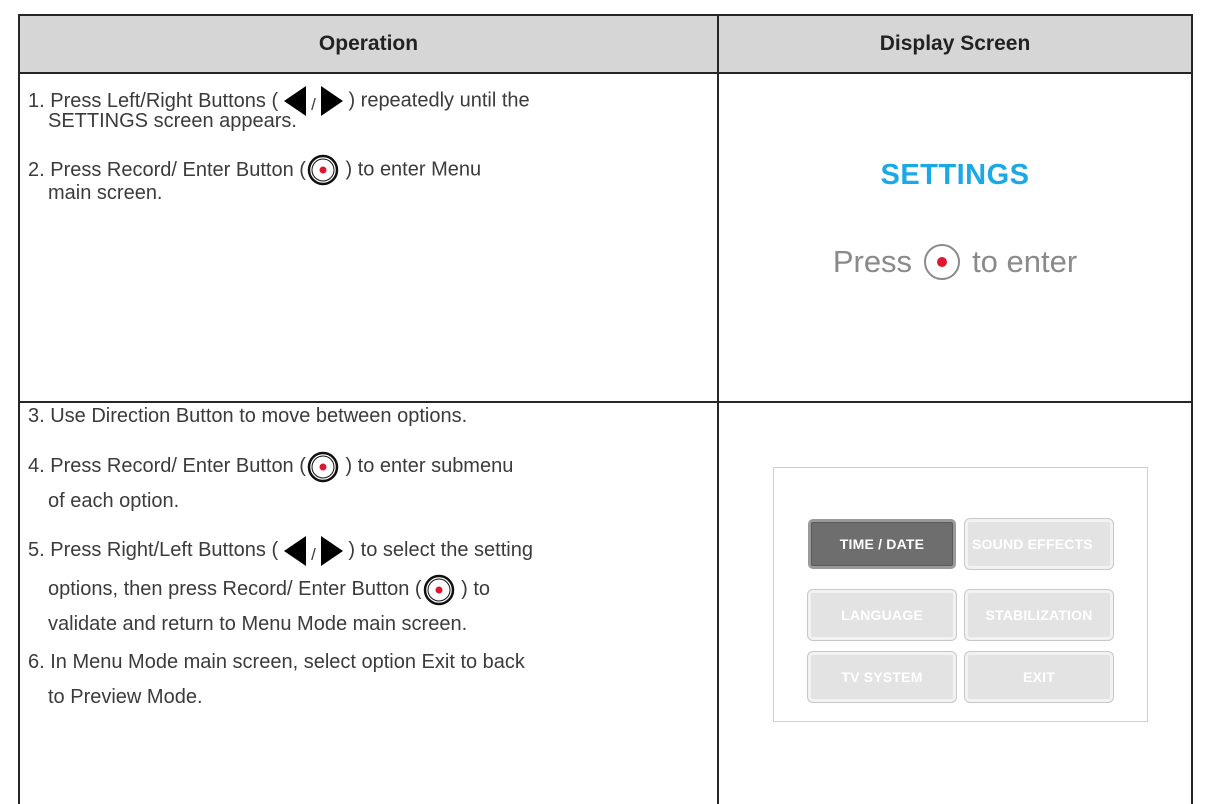 Image resolution: width=1211 pixels, height=804 pixels. What do you see at coordinates (114, 501) in the screenshot?
I see `step-text: of each option.` at bounding box center [114, 501].